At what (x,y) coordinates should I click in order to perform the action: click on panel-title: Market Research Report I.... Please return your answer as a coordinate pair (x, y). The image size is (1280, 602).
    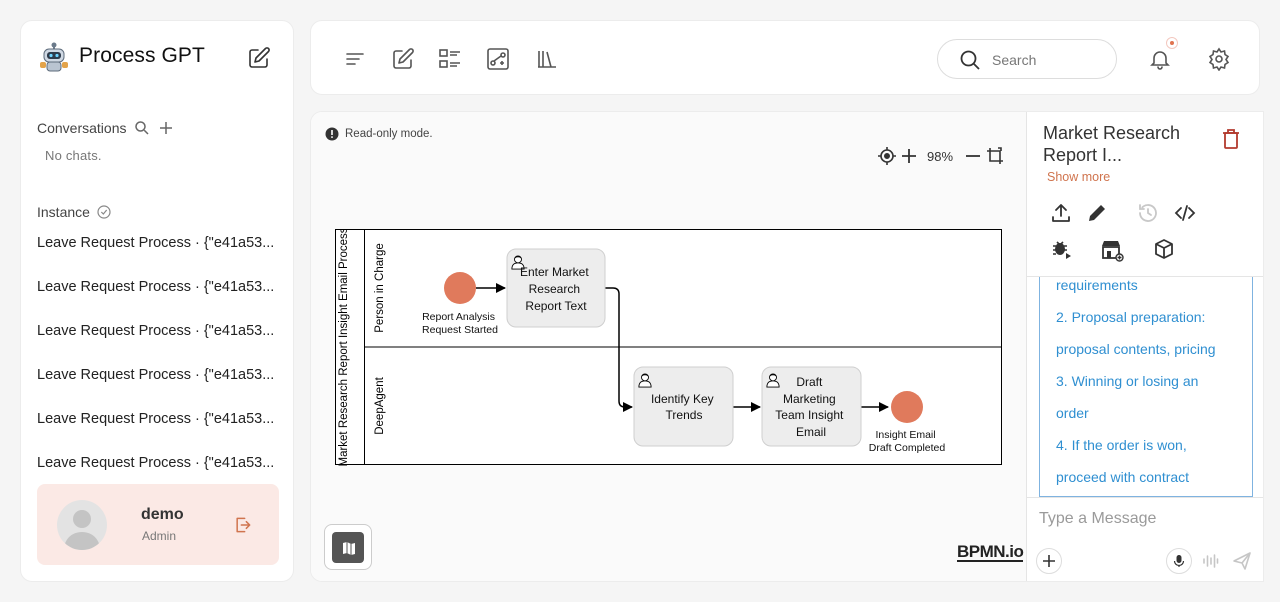
    Looking at the image, I should click on (1112, 144).